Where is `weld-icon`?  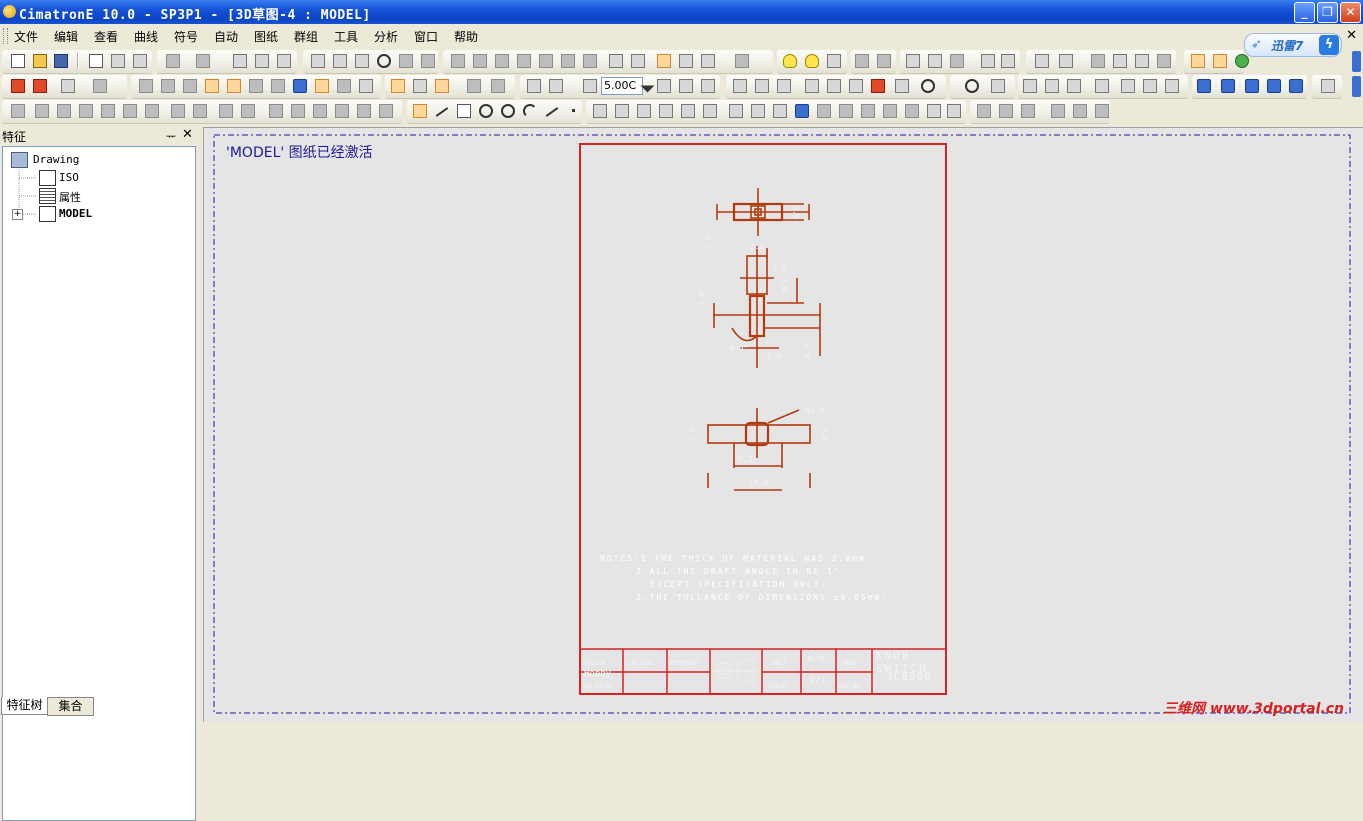 weld-icon is located at coordinates (878, 86).